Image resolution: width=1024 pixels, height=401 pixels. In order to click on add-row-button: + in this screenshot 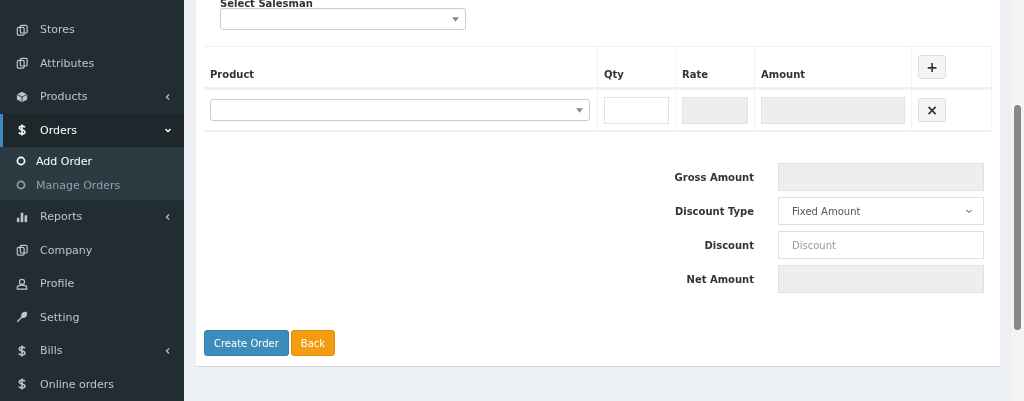, I will do `click(932, 67)`.